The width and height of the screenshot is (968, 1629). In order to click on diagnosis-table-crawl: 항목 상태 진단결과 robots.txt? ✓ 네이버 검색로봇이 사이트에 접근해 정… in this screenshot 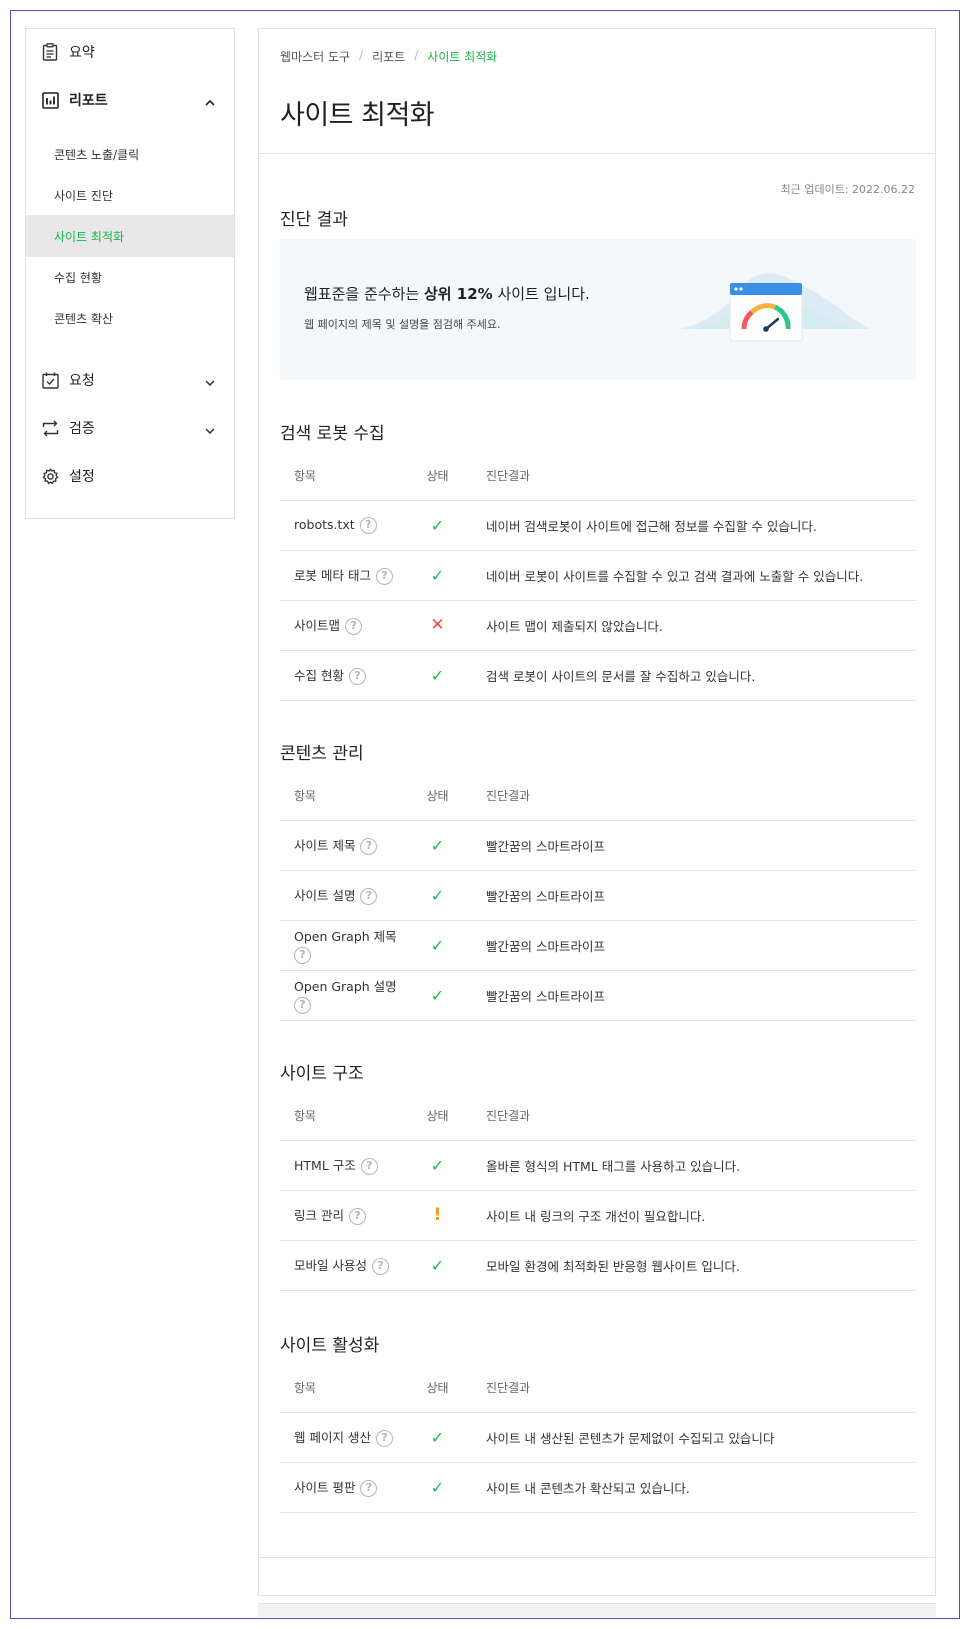, I will do `click(598, 576)`.